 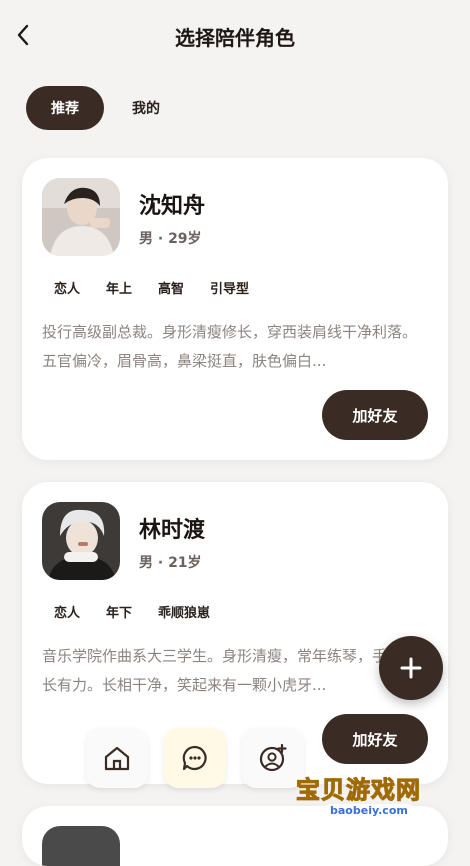 What do you see at coordinates (151, 287) in the screenshot?
I see `tag-list: 恋人 年上 高智 引导型` at bounding box center [151, 287].